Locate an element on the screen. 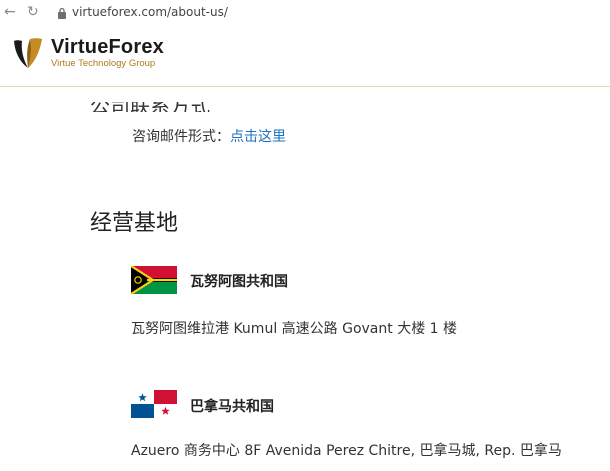 The height and width of the screenshot is (471, 610). logo-text: VirtueForex Virtue Technology Group is located at coordinates (107, 53).